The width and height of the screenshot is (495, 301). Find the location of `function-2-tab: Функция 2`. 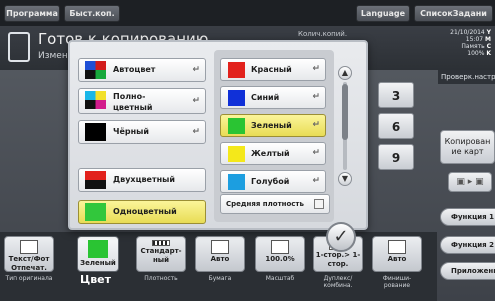

function-2-tab: Функция 2 is located at coordinates (467, 245).